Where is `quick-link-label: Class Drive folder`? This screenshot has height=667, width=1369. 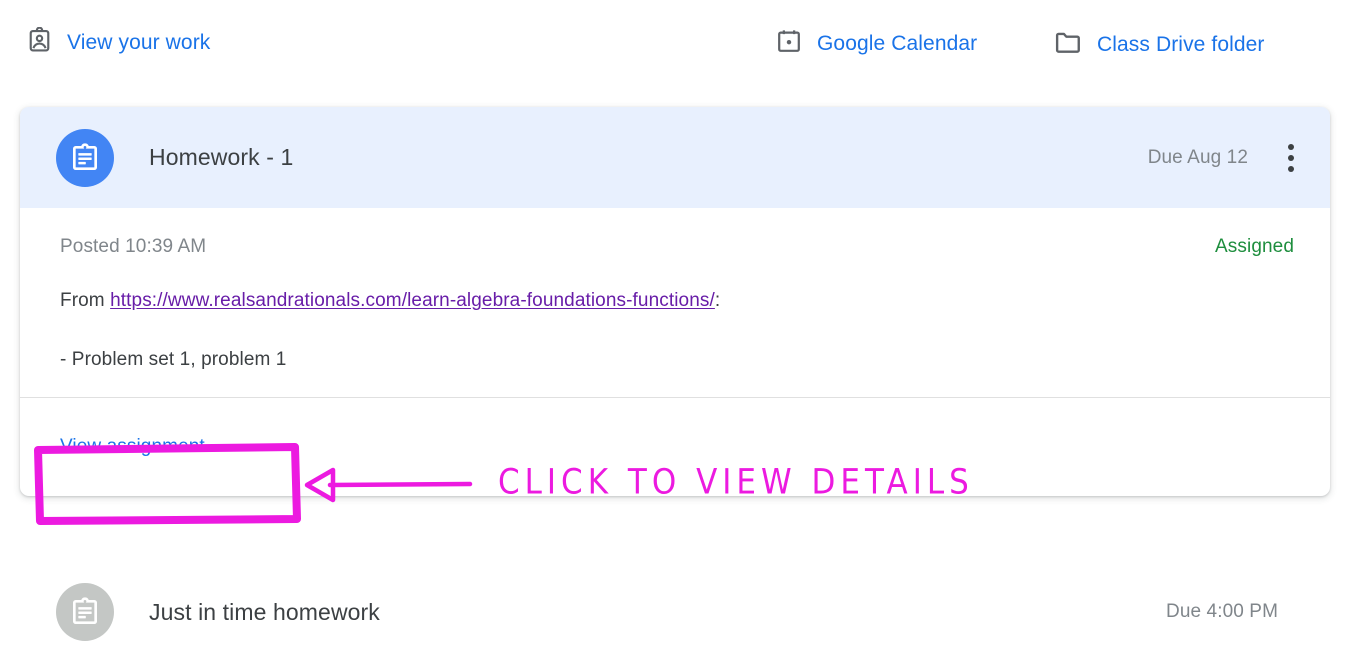 quick-link-label: Class Drive folder is located at coordinates (1181, 44).